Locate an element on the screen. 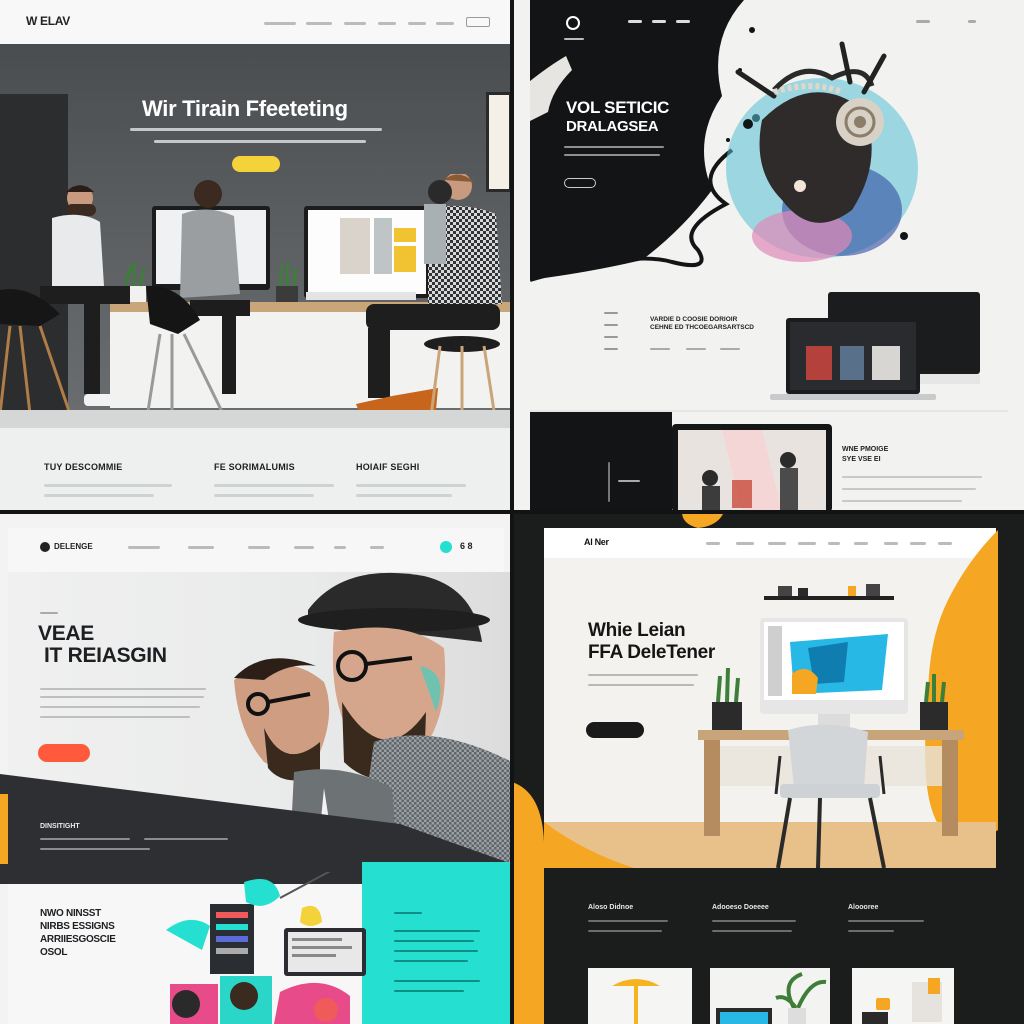 The height and width of the screenshot is (1024, 1024). band-label: DINSITIGHT is located at coordinates (60, 826).